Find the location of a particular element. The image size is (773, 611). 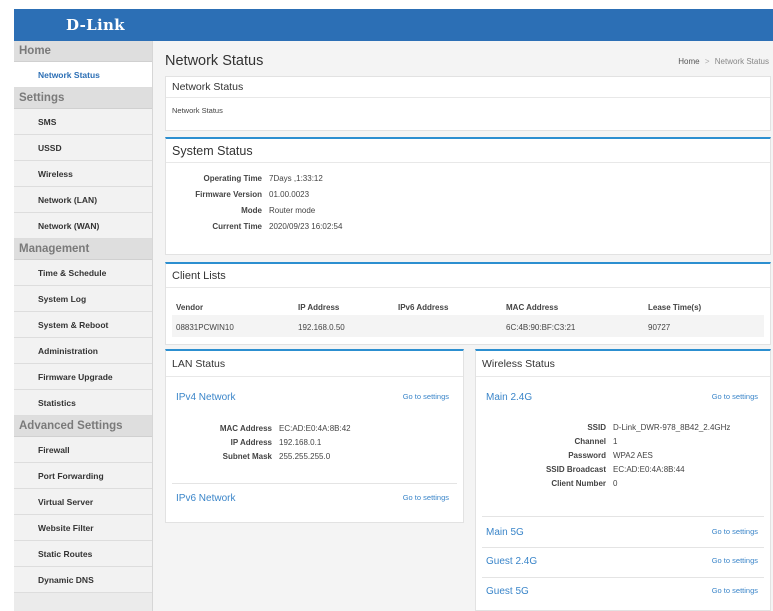

ipv4-go-to-settings-link: Go to settings is located at coordinates (426, 396).